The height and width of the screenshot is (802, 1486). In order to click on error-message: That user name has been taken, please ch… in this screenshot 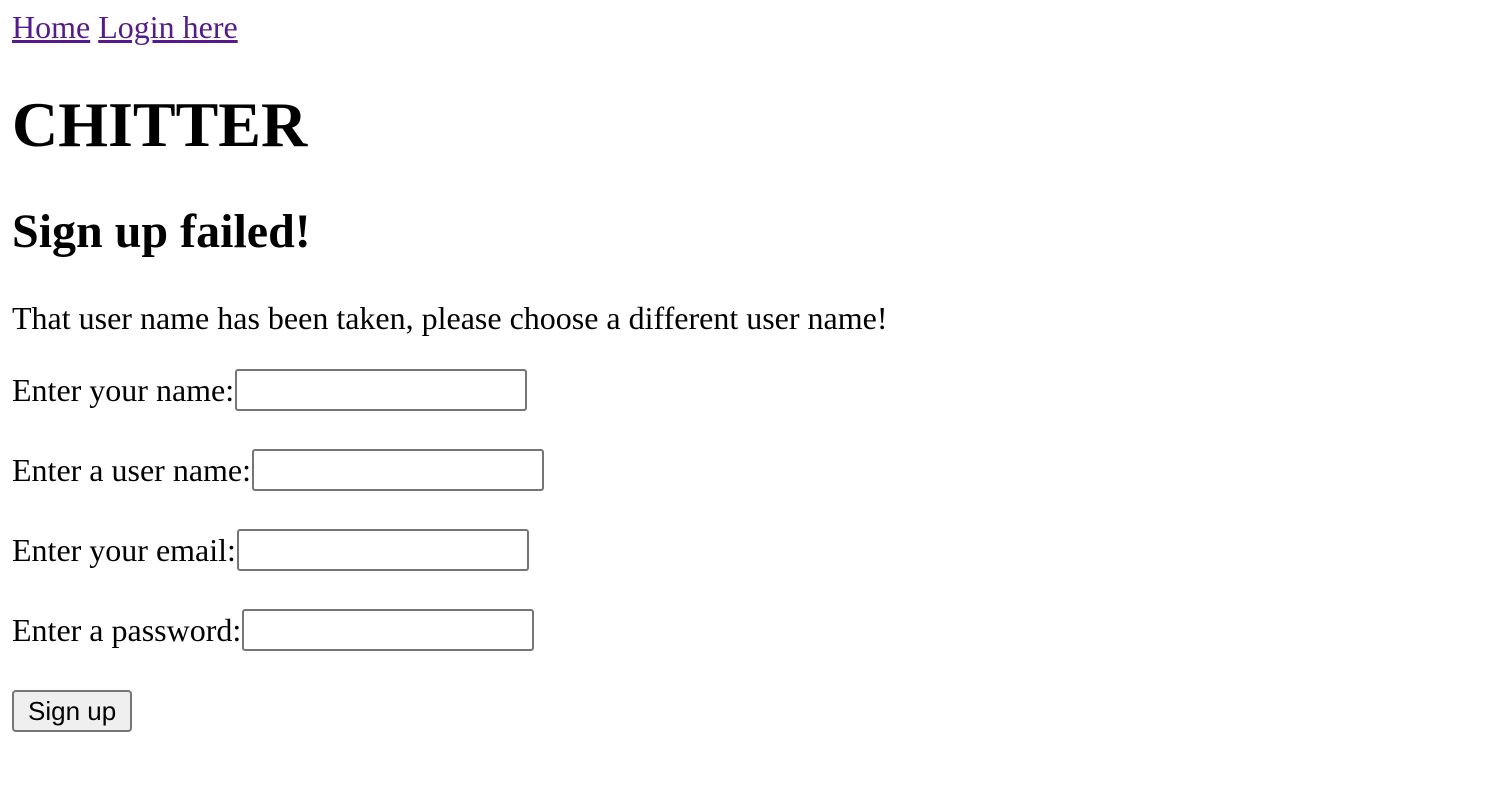, I will do `click(450, 318)`.